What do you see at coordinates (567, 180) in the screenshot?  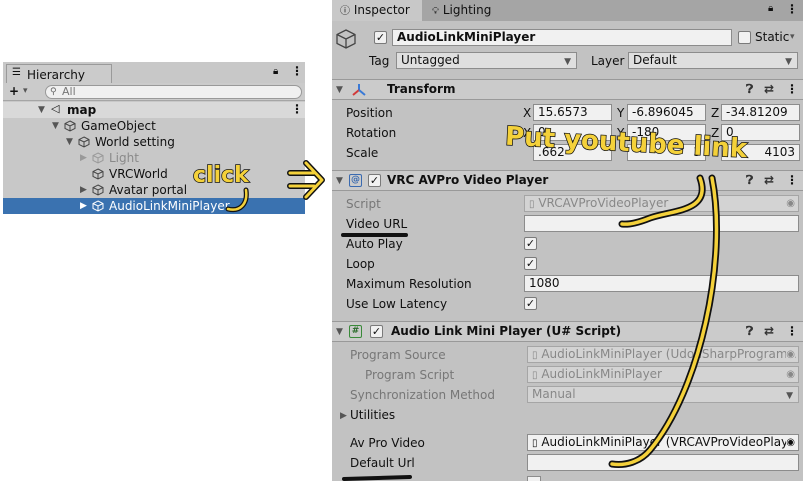 I see `vrc-avpro-header: ▼ @ ✓ VRC AVPro Video Player ❓︎ ⇄ ⋮` at bounding box center [567, 180].